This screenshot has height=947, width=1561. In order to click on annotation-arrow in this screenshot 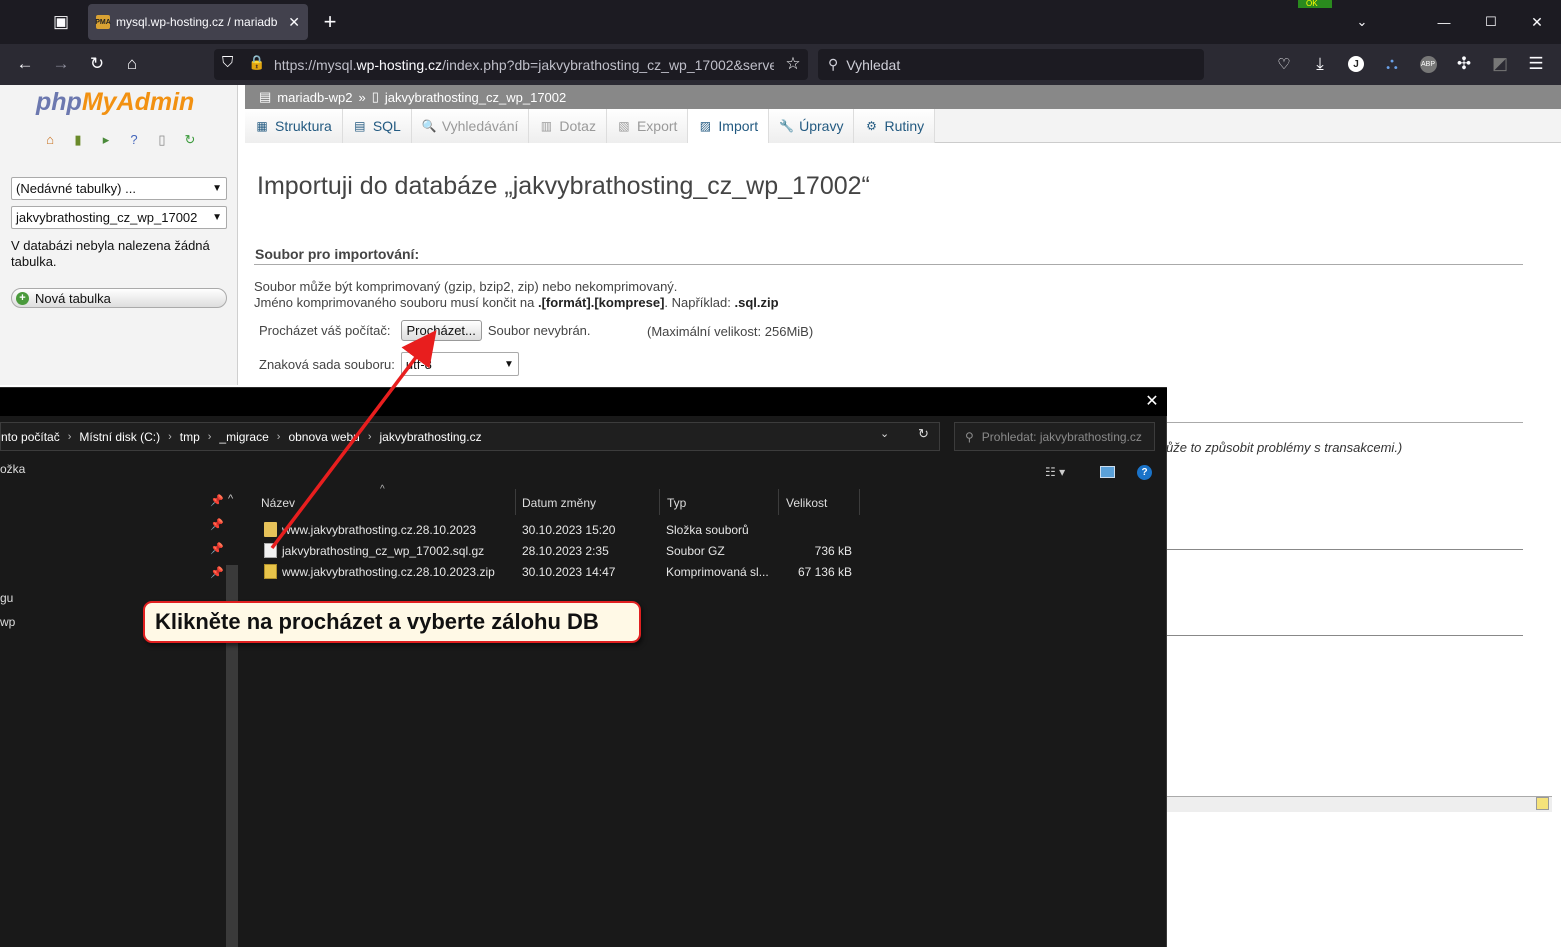, I will do `click(353, 440)`.